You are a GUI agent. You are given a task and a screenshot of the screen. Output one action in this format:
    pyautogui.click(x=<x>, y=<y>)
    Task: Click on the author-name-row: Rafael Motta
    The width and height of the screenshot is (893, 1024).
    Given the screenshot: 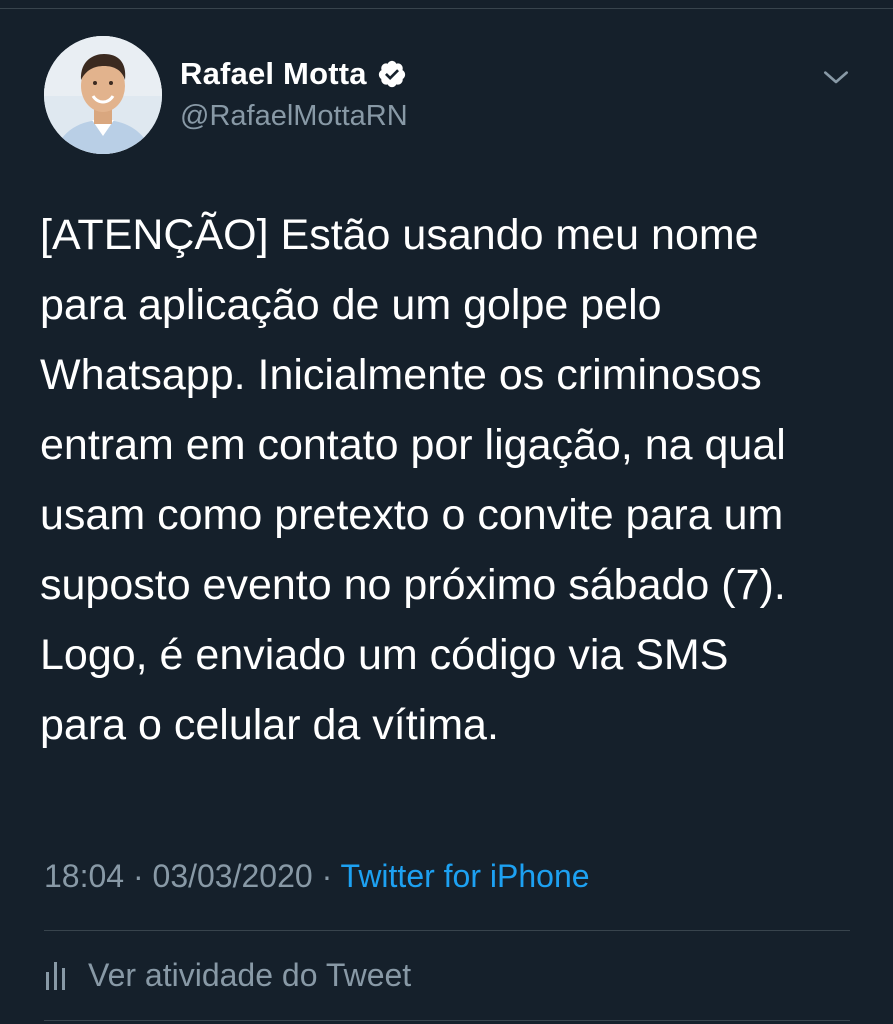 What is the action you would take?
    pyautogui.click(x=293, y=74)
    